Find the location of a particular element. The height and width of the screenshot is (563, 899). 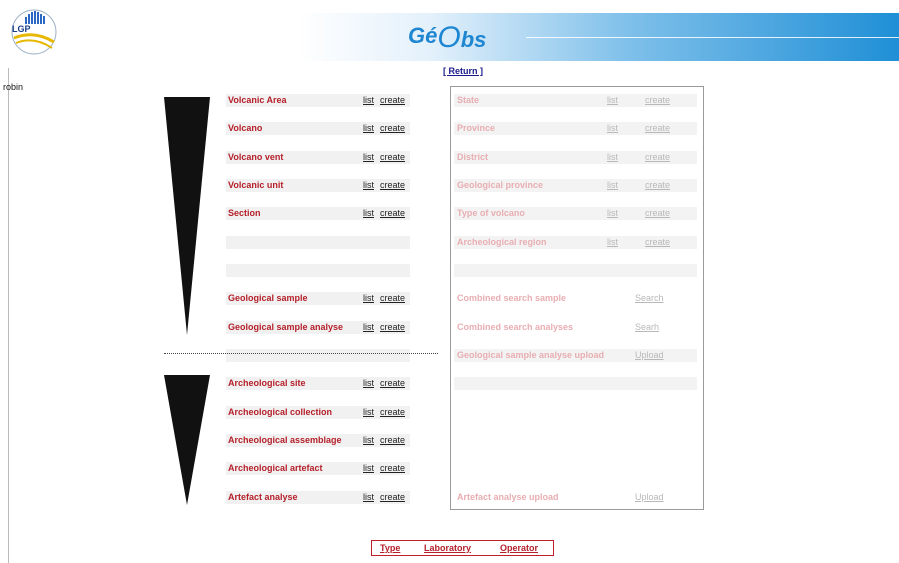

row-label: Artefact analyse is located at coordinates (263, 497).